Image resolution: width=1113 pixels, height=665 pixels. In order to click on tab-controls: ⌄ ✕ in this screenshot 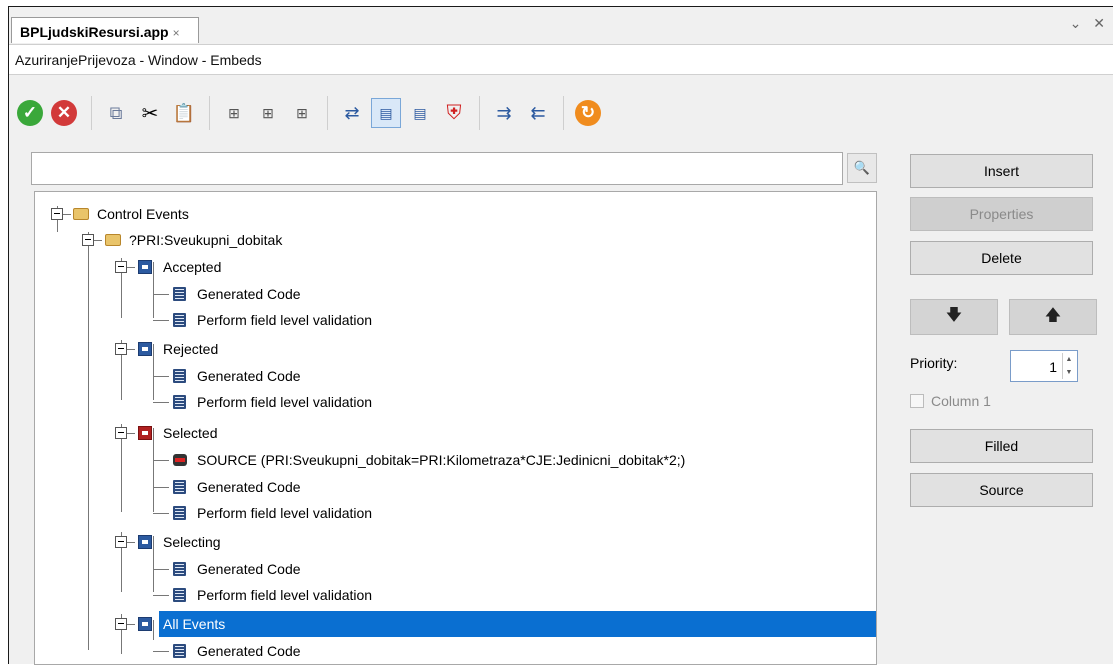, I will do `click(1089, 23)`.